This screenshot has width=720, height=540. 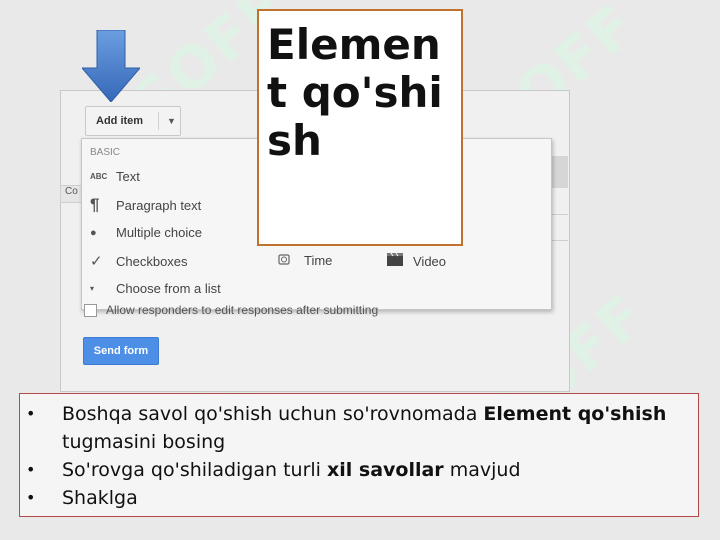 What do you see at coordinates (90, 310) in the screenshot?
I see `checkbox` at bounding box center [90, 310].